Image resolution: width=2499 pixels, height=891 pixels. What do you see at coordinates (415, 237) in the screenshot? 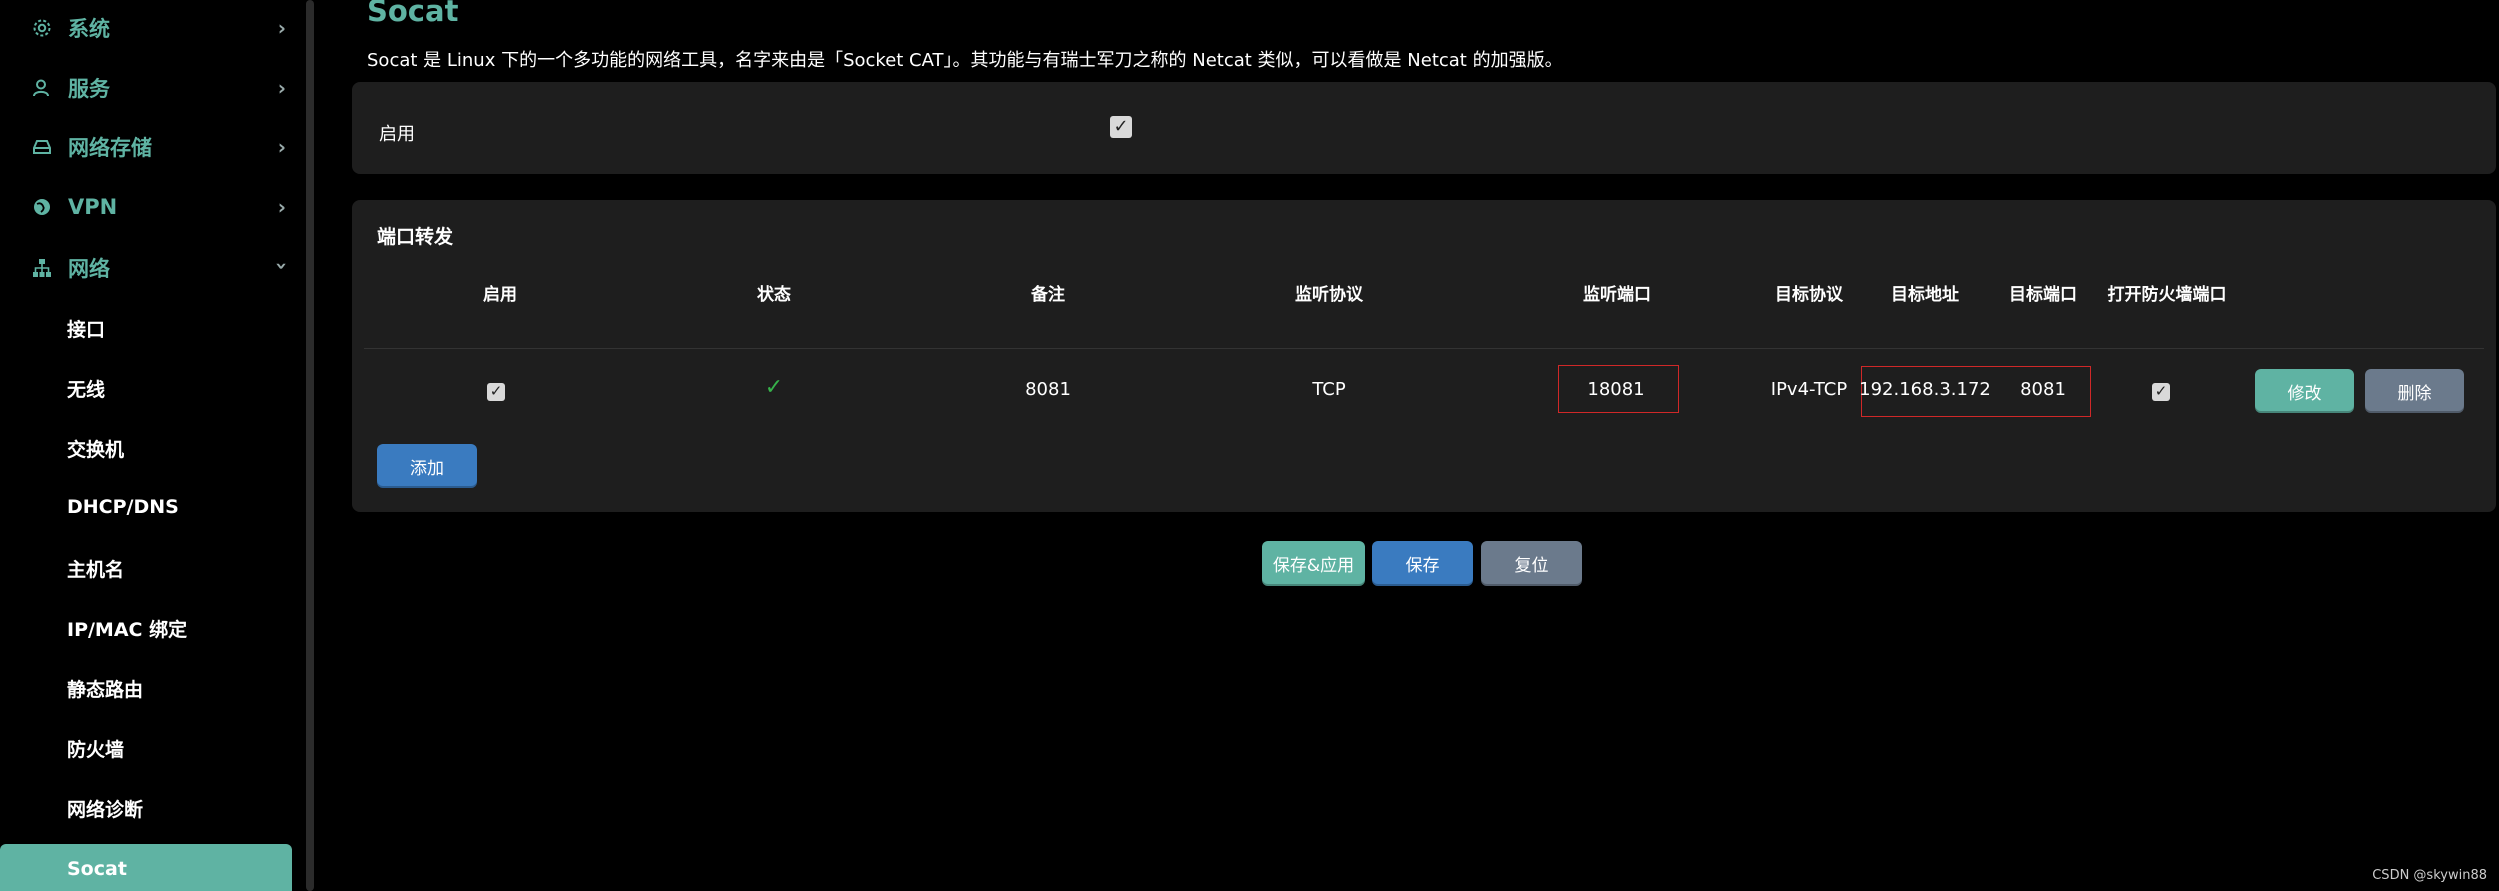
I see `section-title: 端口转发` at bounding box center [415, 237].